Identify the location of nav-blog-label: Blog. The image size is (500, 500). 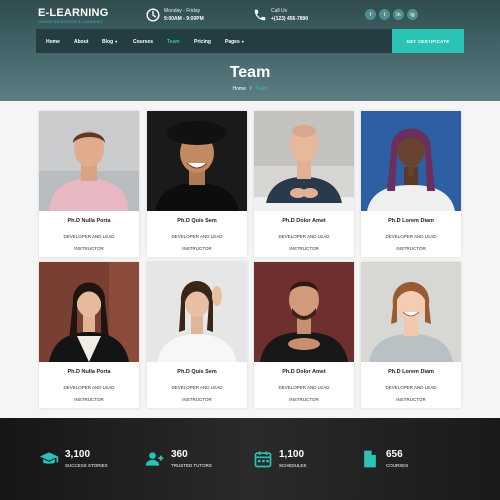
(108, 42).